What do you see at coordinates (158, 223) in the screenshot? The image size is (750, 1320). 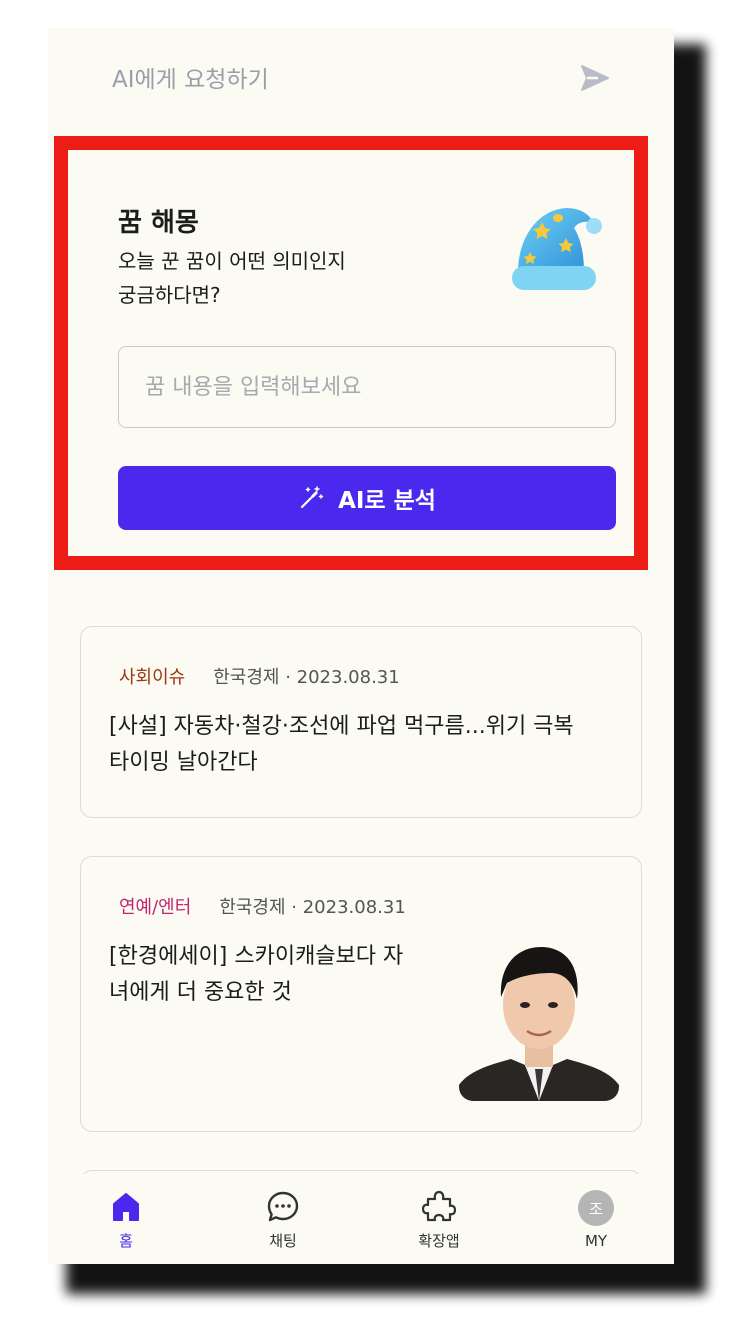 I see `dream-card-title: 꿈 해몽` at bounding box center [158, 223].